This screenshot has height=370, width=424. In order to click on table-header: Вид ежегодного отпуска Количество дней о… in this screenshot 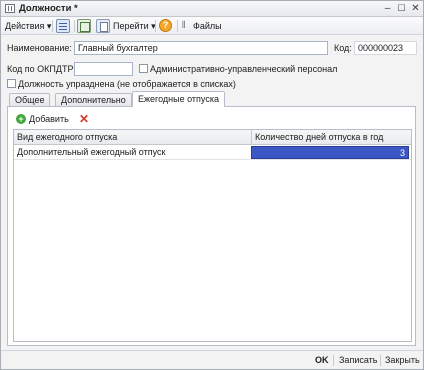, I will do `click(212, 137)`.